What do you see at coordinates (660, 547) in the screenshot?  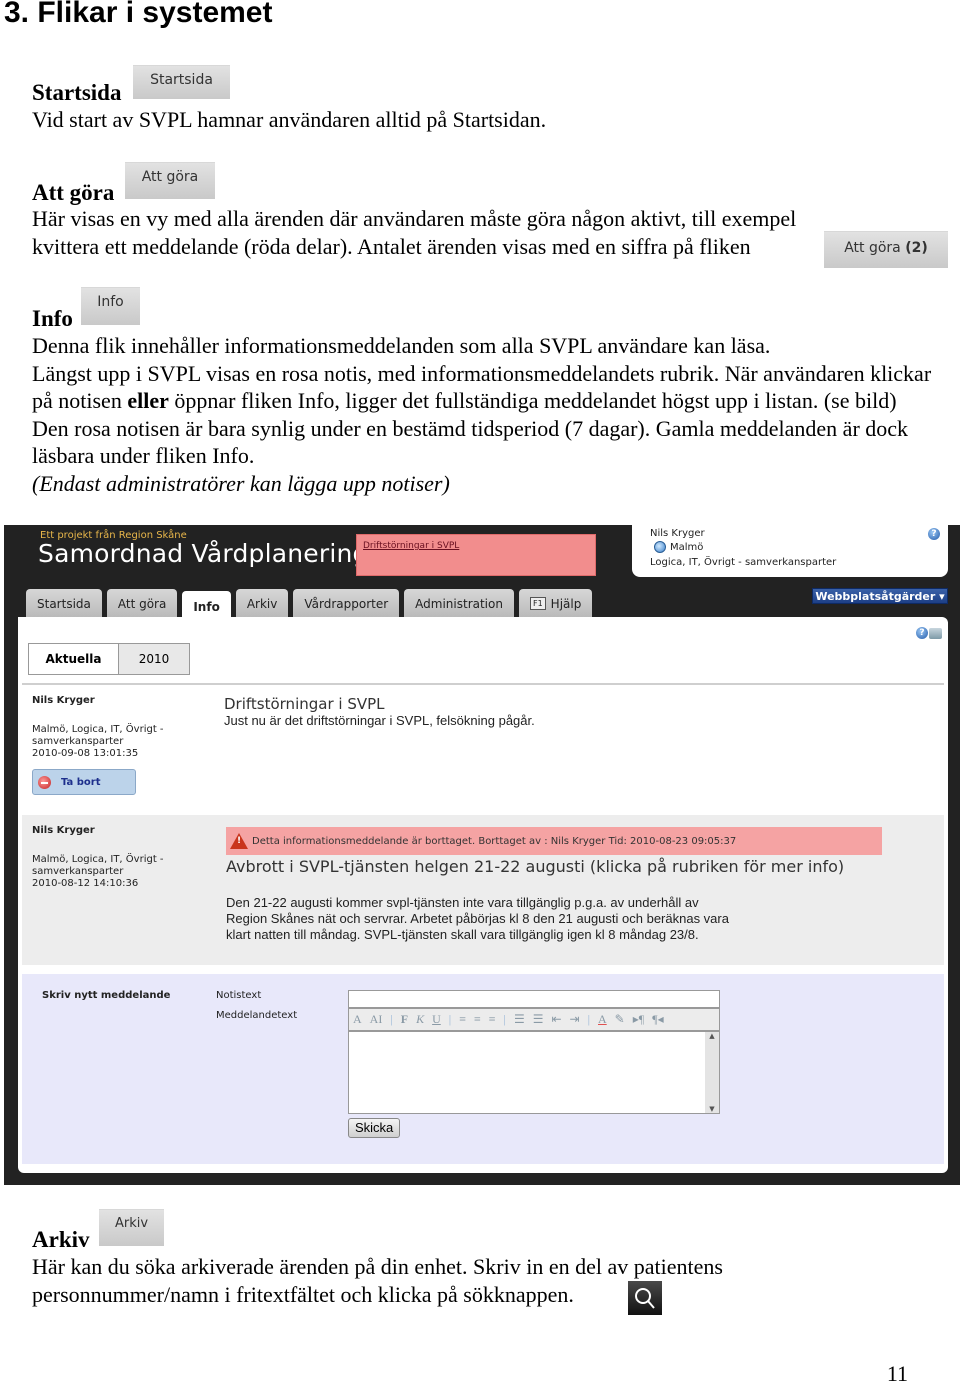 I see `globe-icon` at bounding box center [660, 547].